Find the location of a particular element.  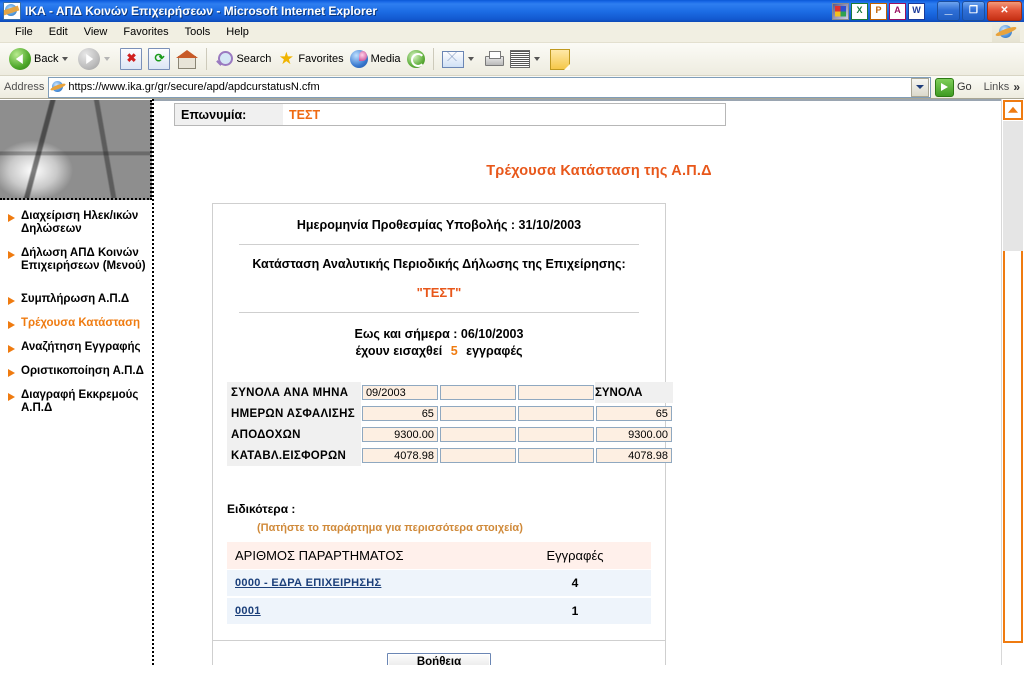

home-button is located at coordinates (187, 59).